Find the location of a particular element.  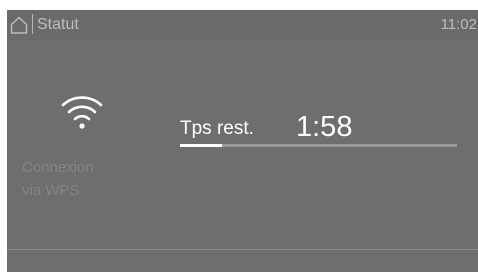

status-bar: Statut 11:02 is located at coordinates (242, 25).